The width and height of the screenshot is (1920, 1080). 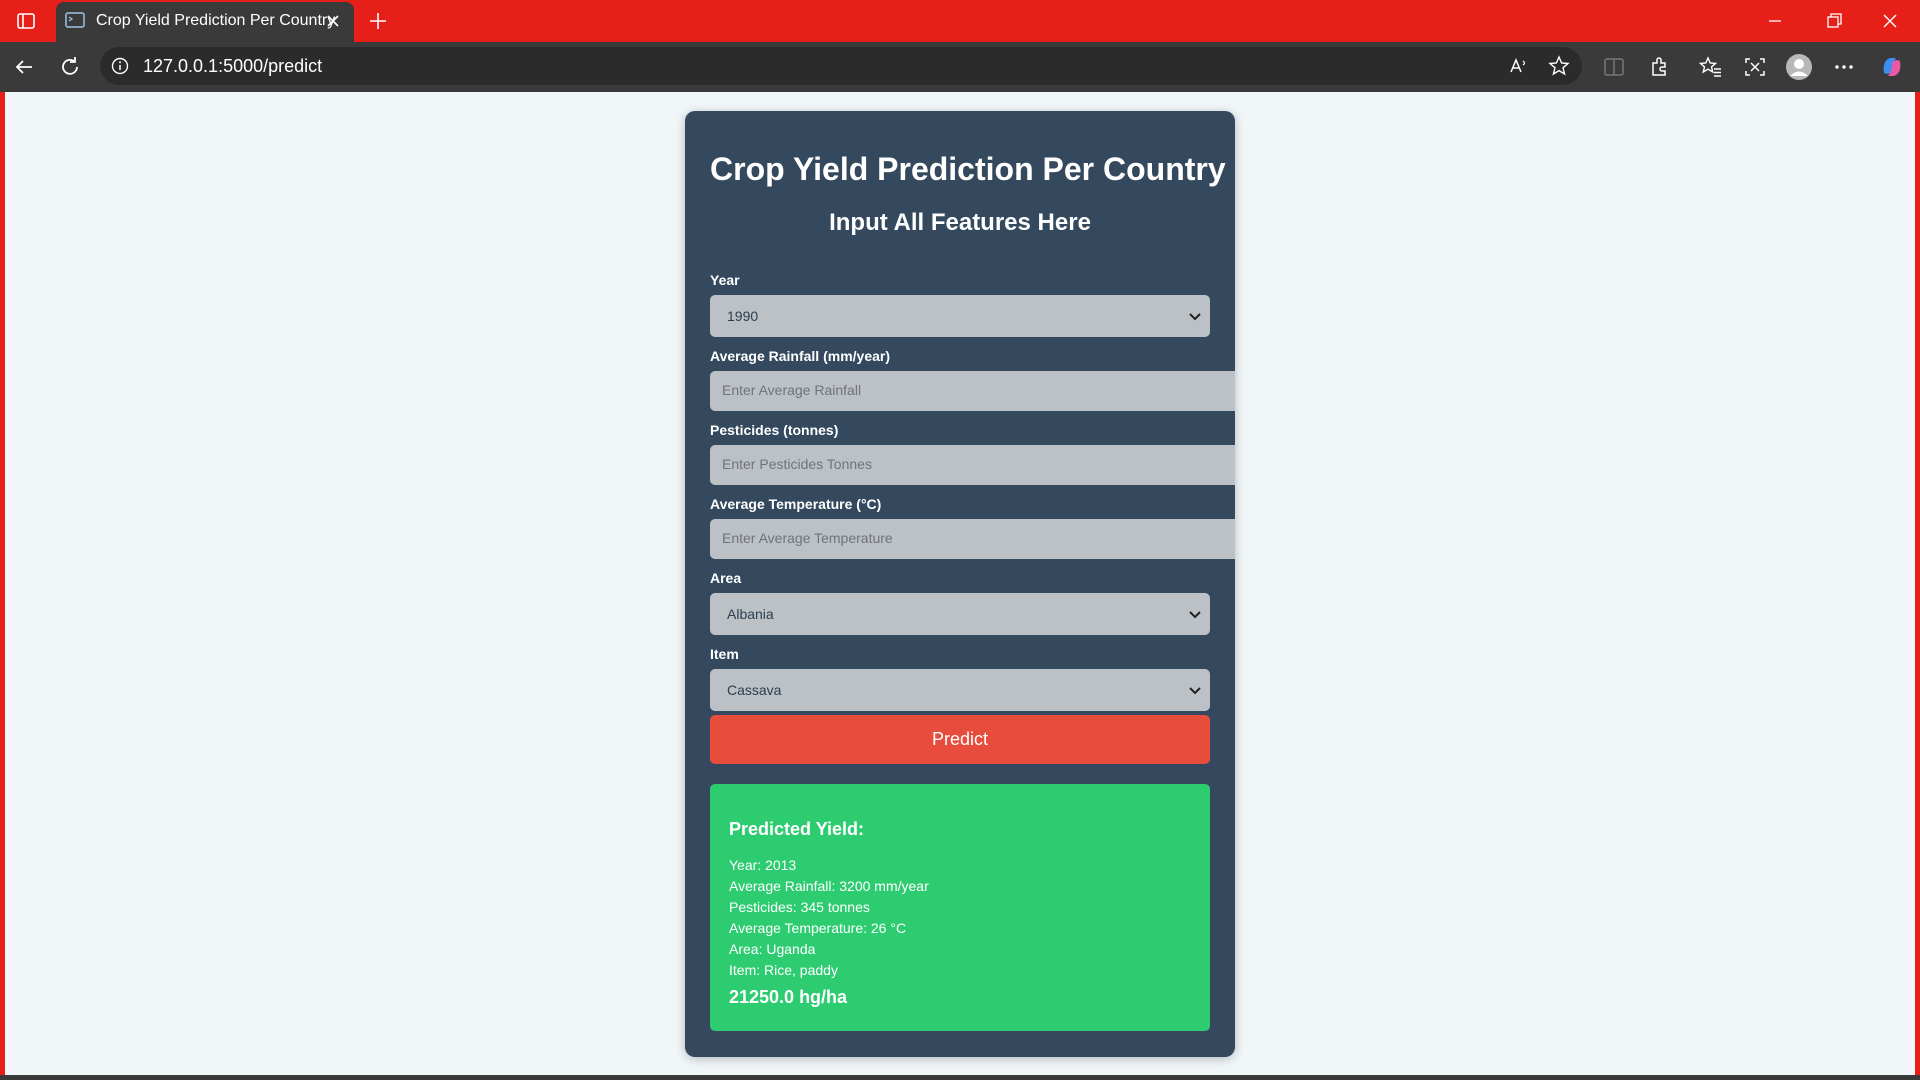 What do you see at coordinates (1519, 66) in the screenshot?
I see `read-aloud-icon` at bounding box center [1519, 66].